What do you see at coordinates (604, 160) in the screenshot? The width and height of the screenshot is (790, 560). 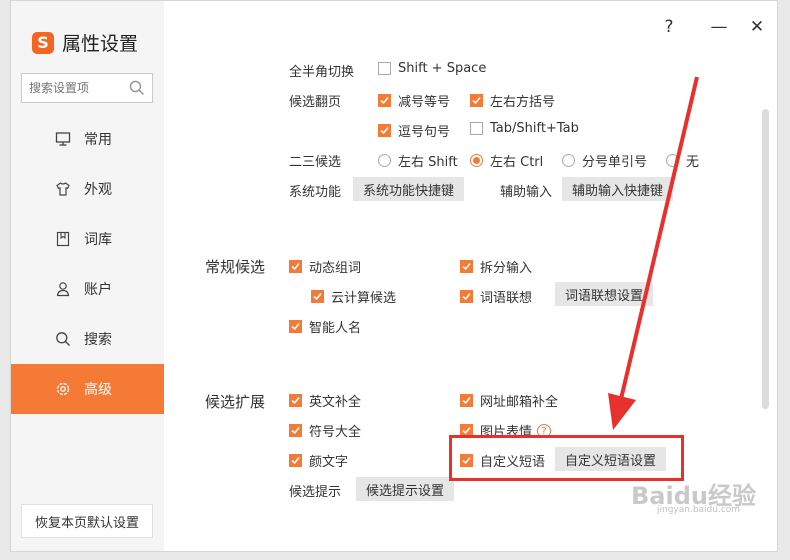 I see `radio-semicolon-quote: 分号单引号` at bounding box center [604, 160].